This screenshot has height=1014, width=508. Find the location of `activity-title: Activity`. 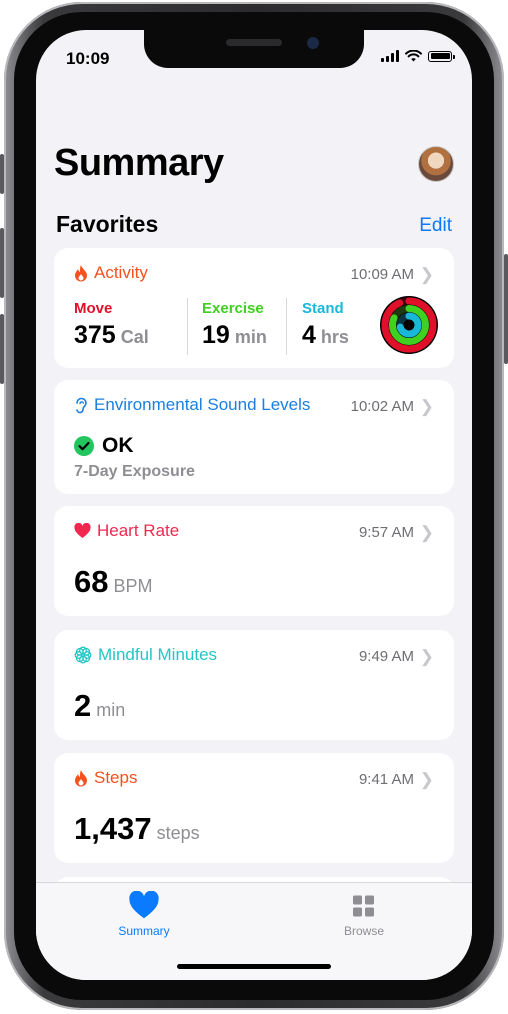

activity-title: Activity is located at coordinates (121, 272).